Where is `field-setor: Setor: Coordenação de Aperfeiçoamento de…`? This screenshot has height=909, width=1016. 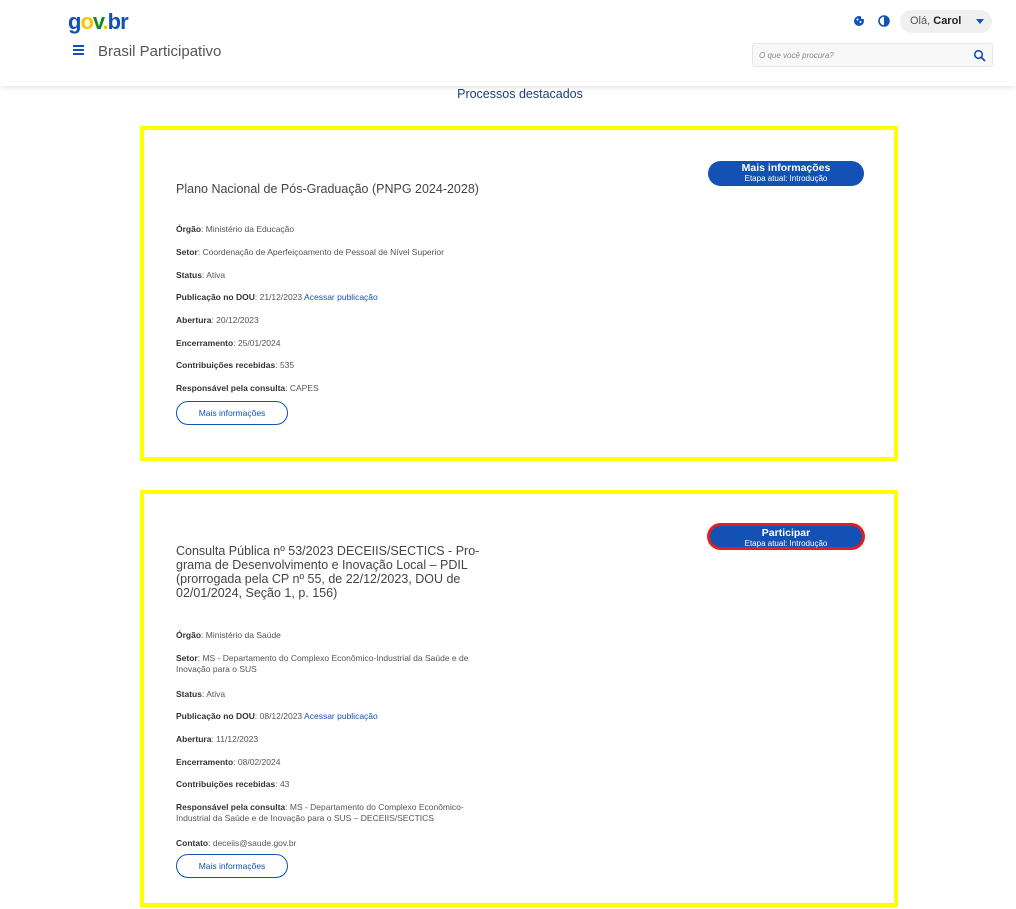
field-setor: Setor: Coordenação de Aperfeiçoamento de… is located at coordinates (310, 252).